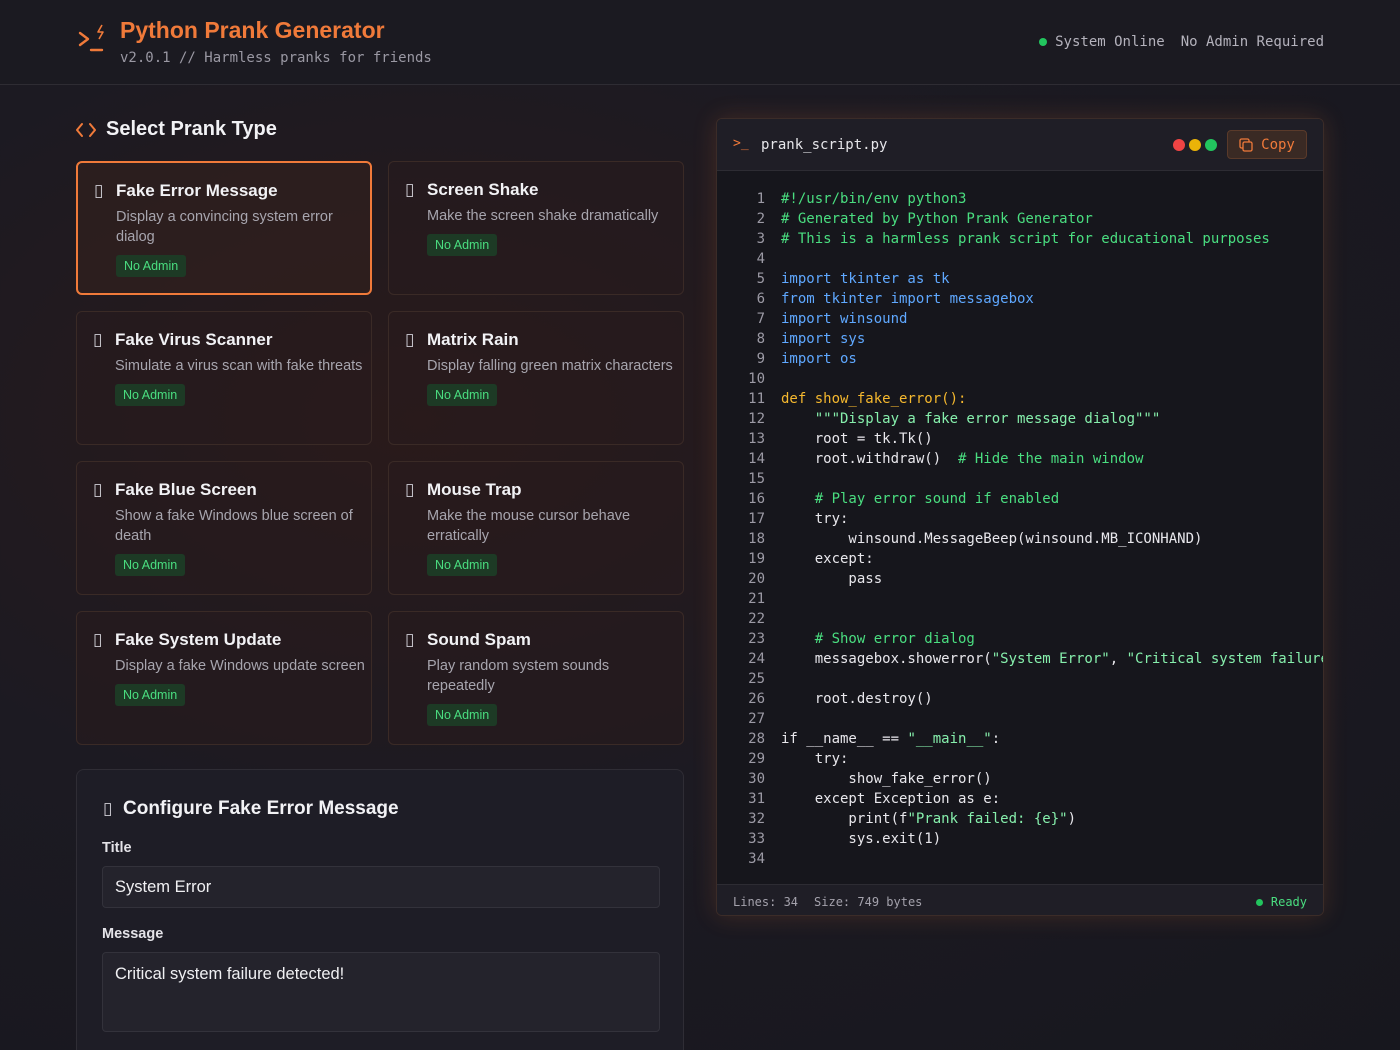 This screenshot has height=1050, width=1400. What do you see at coordinates (819, 359) in the screenshot?
I see `line-content: import os` at bounding box center [819, 359].